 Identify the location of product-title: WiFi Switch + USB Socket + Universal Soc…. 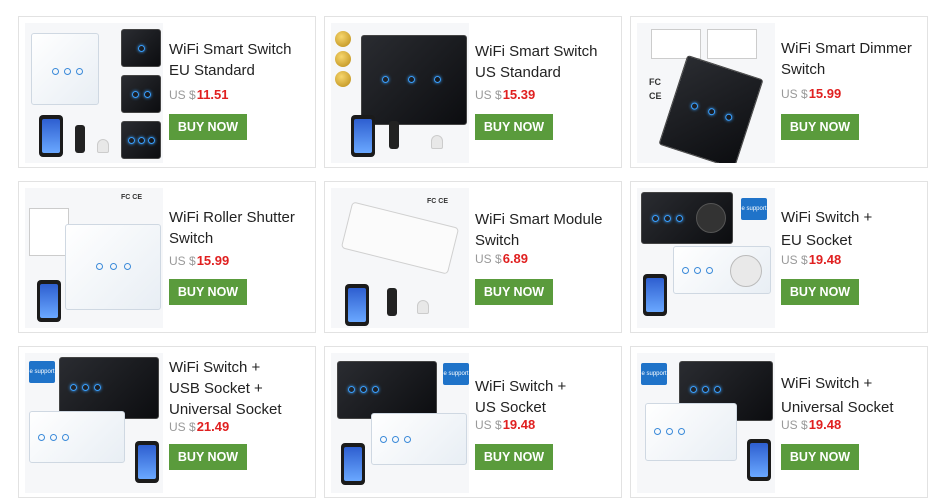
(239, 388).